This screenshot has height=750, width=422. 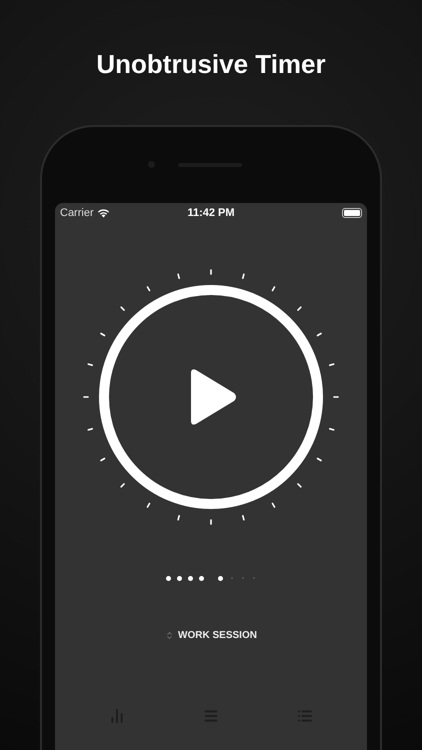 What do you see at coordinates (103, 213) in the screenshot?
I see `wifi-icon` at bounding box center [103, 213].